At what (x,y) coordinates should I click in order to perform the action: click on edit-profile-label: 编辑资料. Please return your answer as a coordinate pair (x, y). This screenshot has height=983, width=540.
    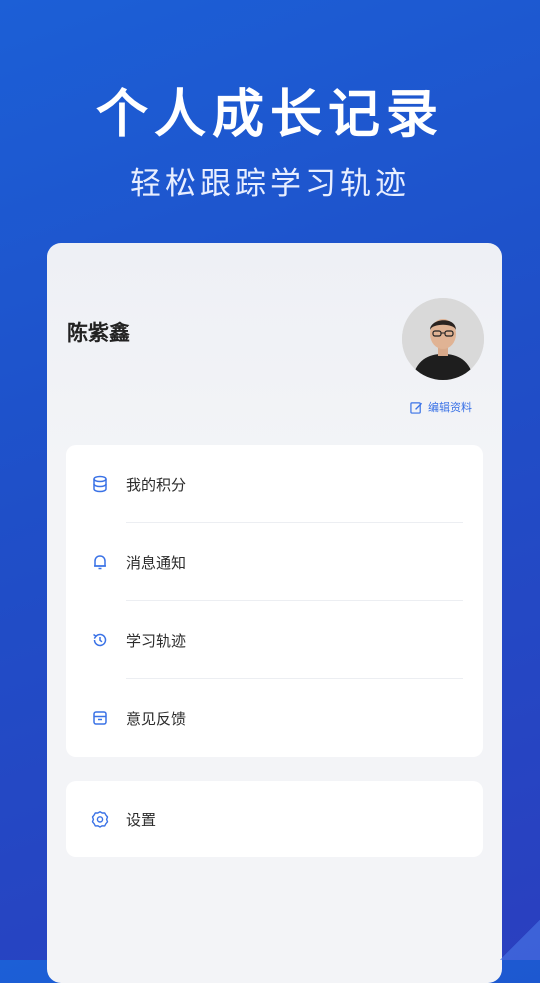
    Looking at the image, I should click on (450, 407).